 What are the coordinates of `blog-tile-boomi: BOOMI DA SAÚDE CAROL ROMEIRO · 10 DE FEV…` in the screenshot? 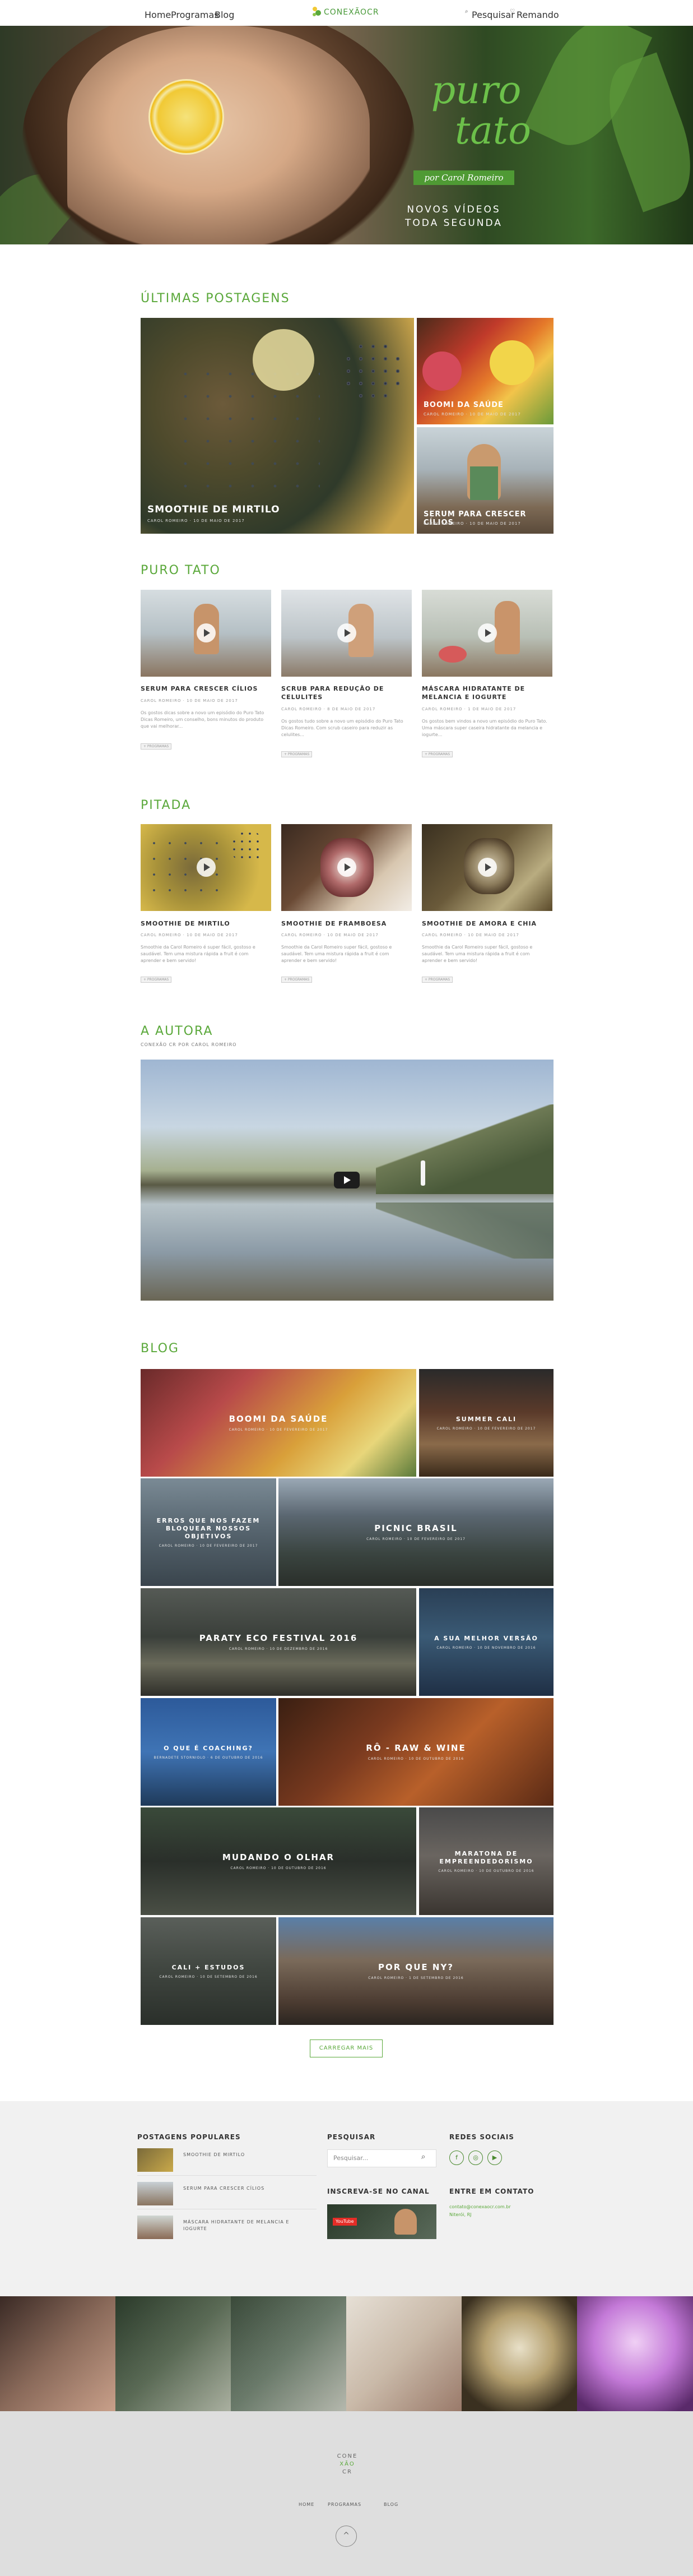 It's located at (278, 1423).